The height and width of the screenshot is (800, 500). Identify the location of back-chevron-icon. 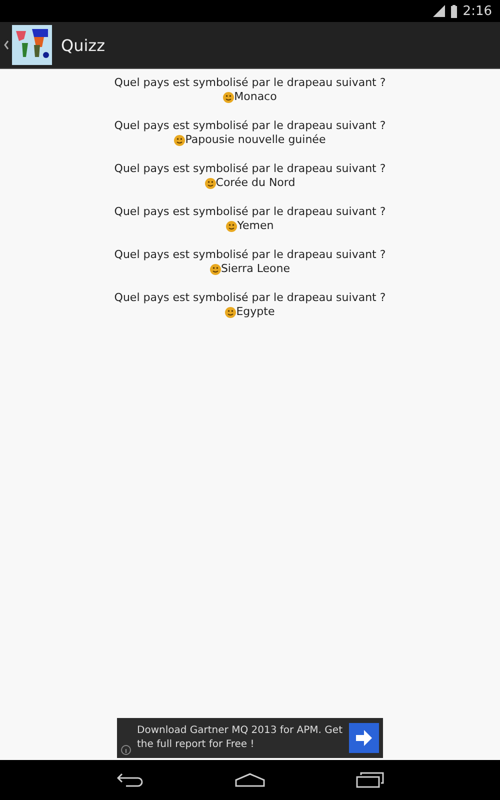
(6, 45).